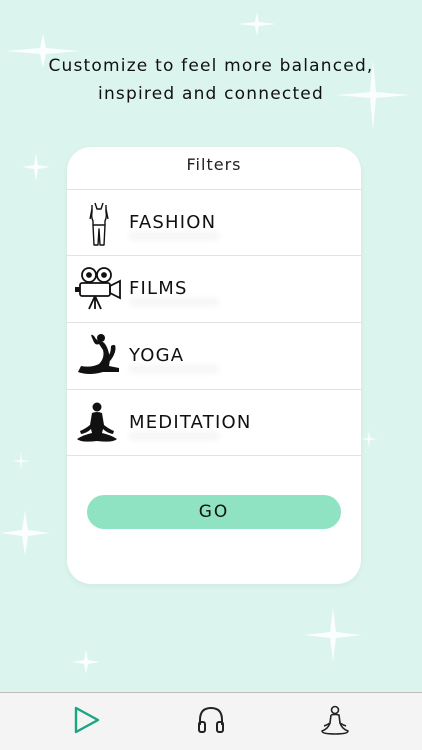 Image resolution: width=422 pixels, height=750 pixels. I want to click on meditation-person-icon, so click(335, 720).